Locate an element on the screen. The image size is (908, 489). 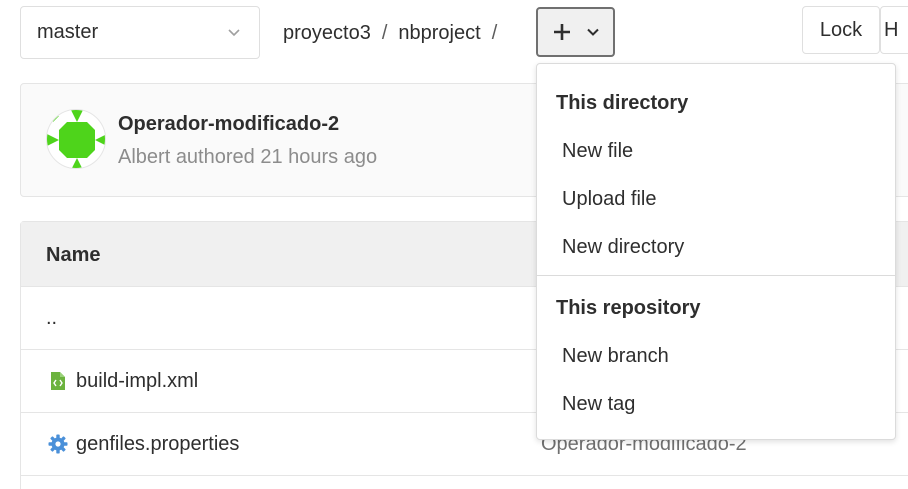
commit-author-link: Albert is located at coordinates (144, 157).